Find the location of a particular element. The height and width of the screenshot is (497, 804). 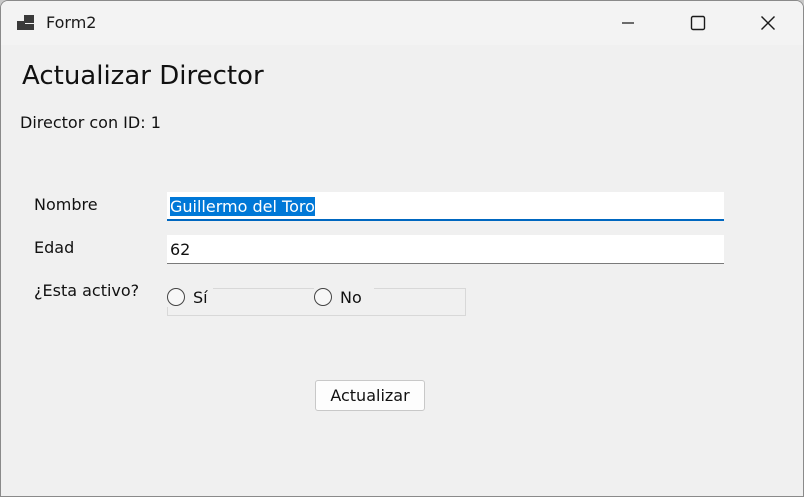

radio-si-circle is located at coordinates (176, 297).